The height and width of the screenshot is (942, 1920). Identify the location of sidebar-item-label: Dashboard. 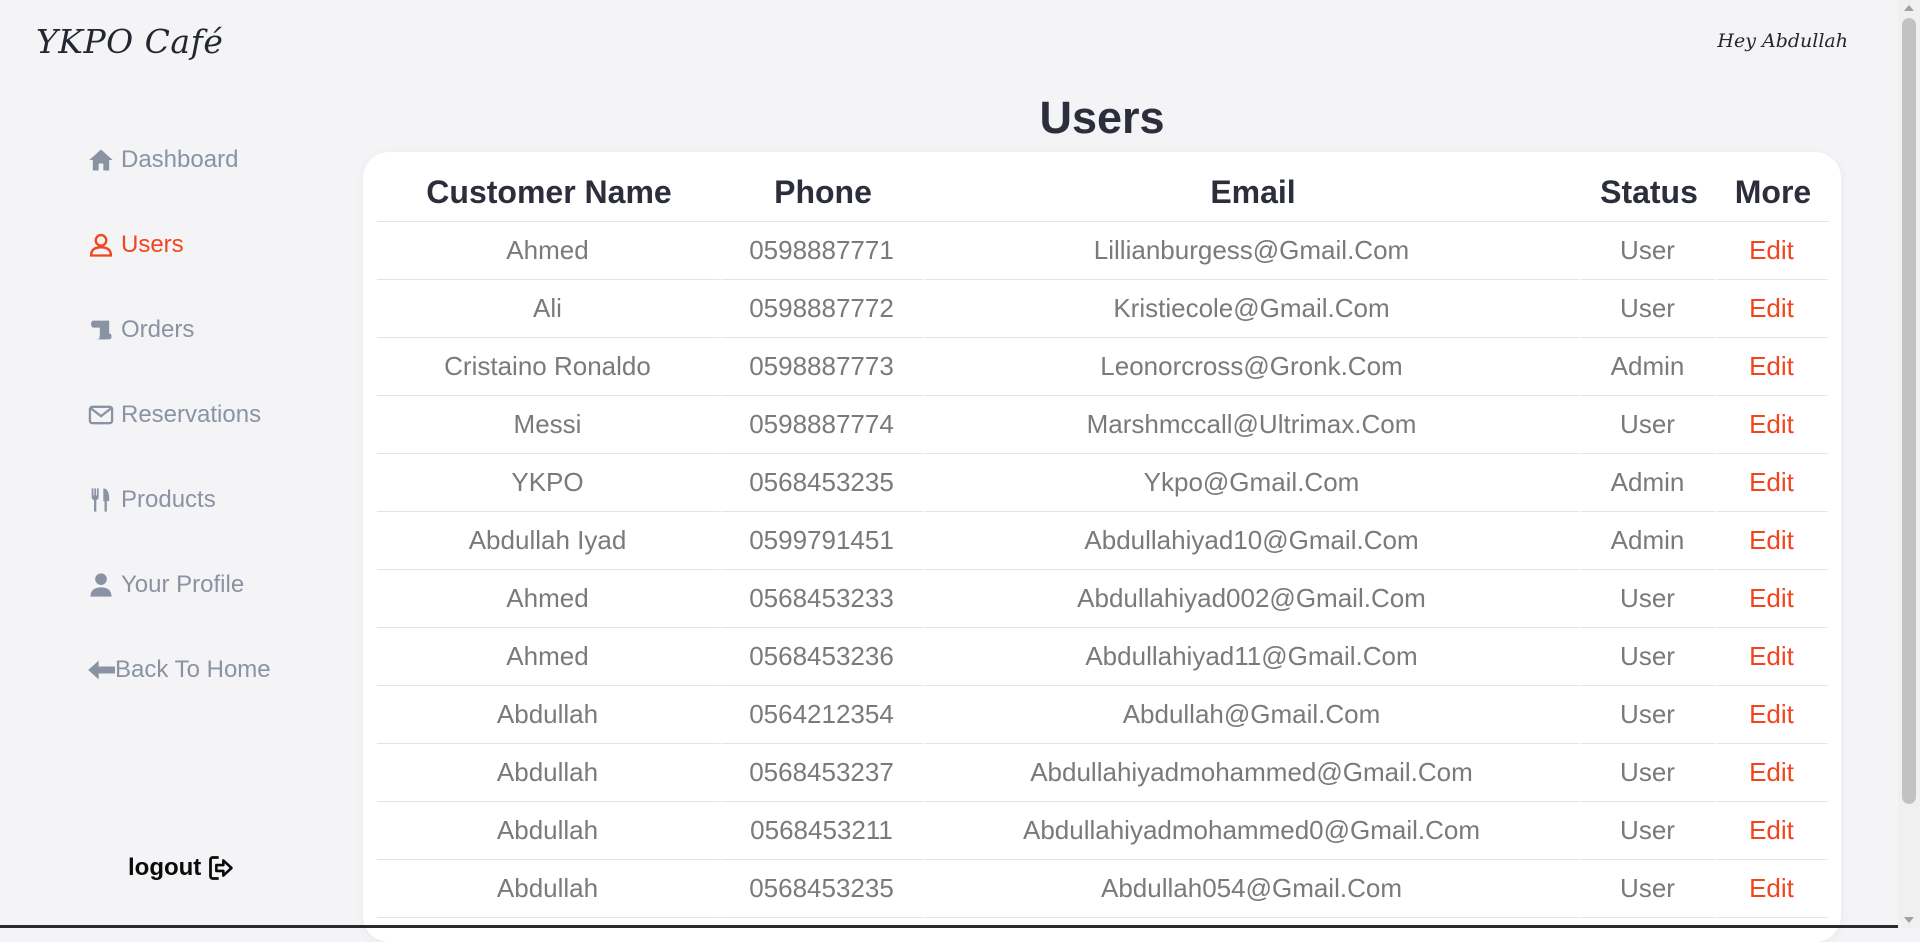
(179, 160).